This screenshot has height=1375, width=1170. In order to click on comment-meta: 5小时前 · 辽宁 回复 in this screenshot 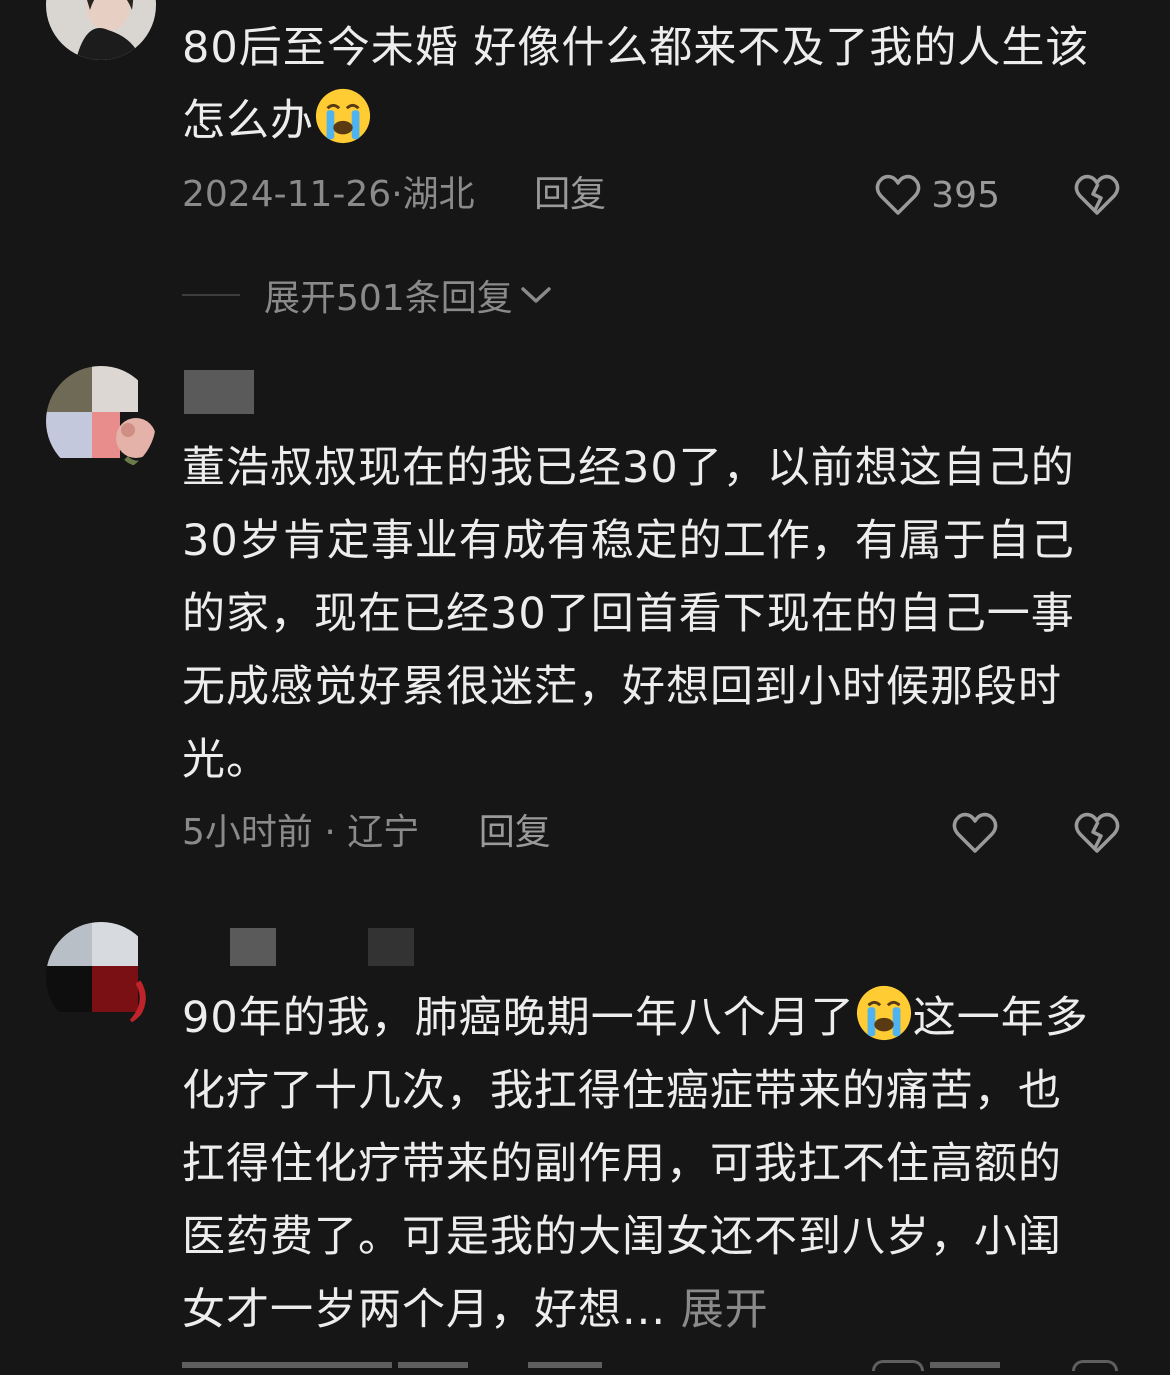, I will do `click(366, 833)`.